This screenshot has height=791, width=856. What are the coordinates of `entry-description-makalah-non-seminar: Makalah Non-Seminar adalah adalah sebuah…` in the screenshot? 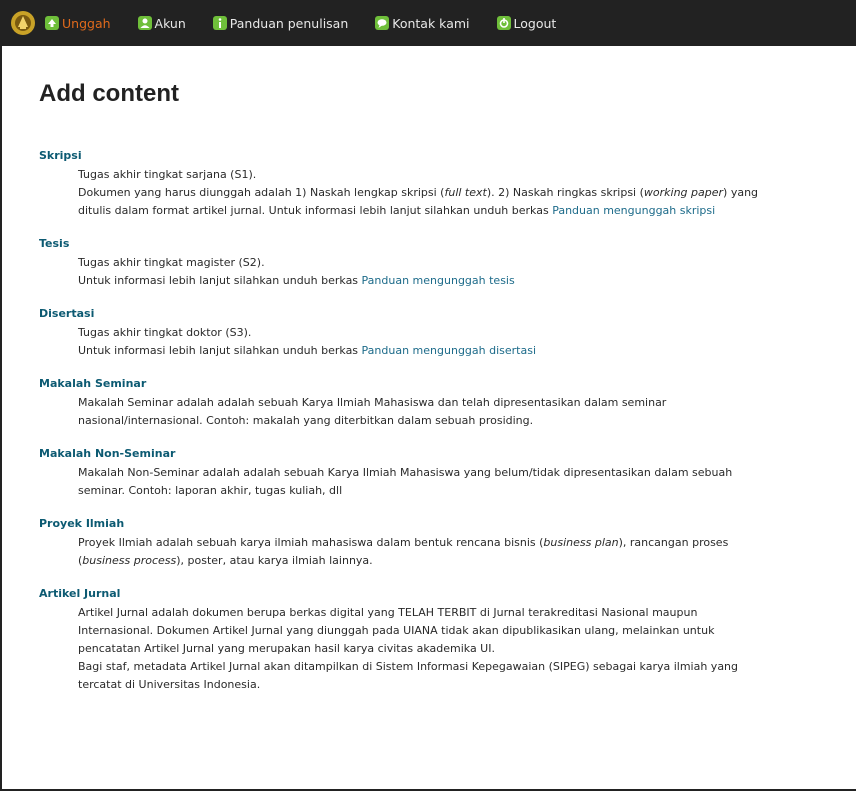 It's located at (461, 482).